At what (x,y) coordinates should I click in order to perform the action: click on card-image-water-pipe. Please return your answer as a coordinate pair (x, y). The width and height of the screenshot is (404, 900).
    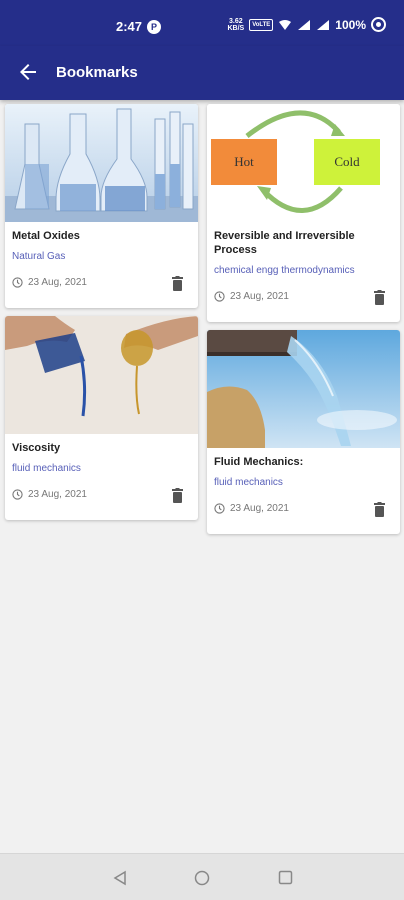
    Looking at the image, I should click on (303, 389).